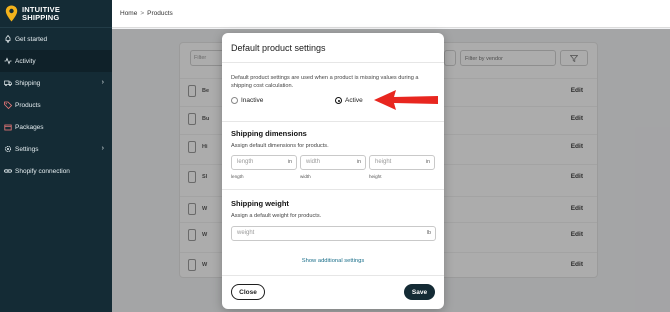 Image resolution: width=670 pixels, height=312 pixels. Describe the element at coordinates (56, 127) in the screenshot. I see `sidebar-item-packages: Packages` at that location.